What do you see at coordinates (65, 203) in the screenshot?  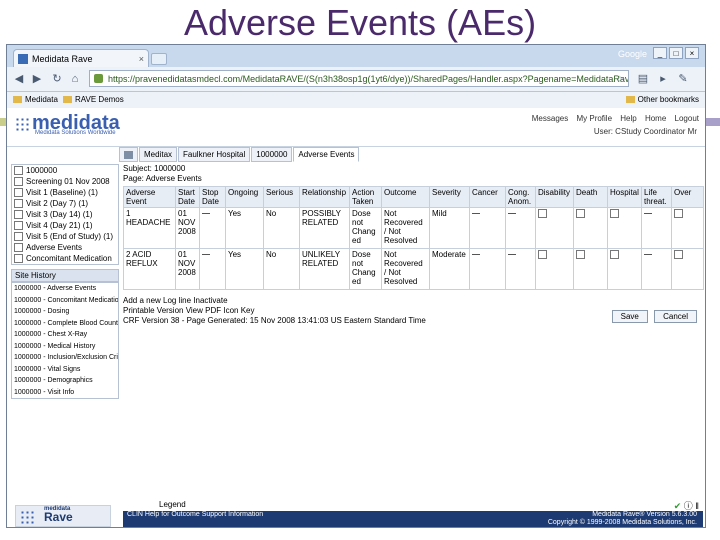 I see `folder-item-visit-2: Visit 2 (Day 7) (1)` at bounding box center [65, 203].